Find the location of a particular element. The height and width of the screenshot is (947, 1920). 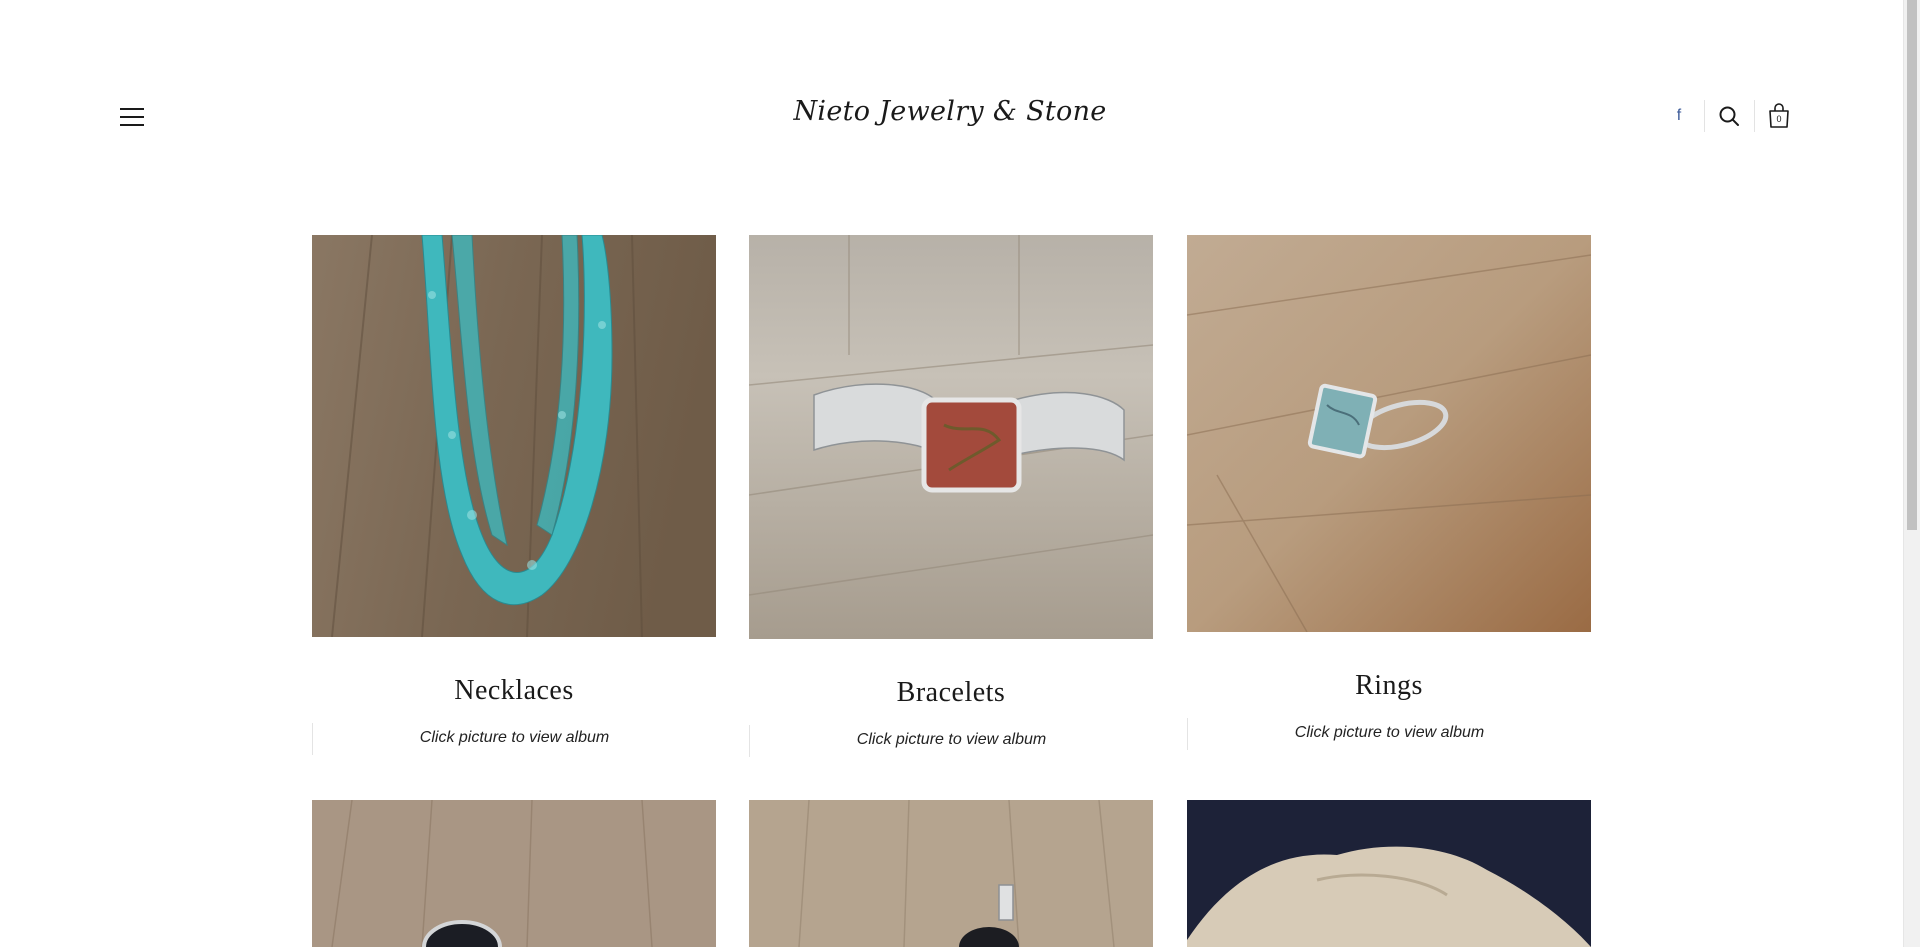

shopping-bag-icon: 0 is located at coordinates (1779, 116).